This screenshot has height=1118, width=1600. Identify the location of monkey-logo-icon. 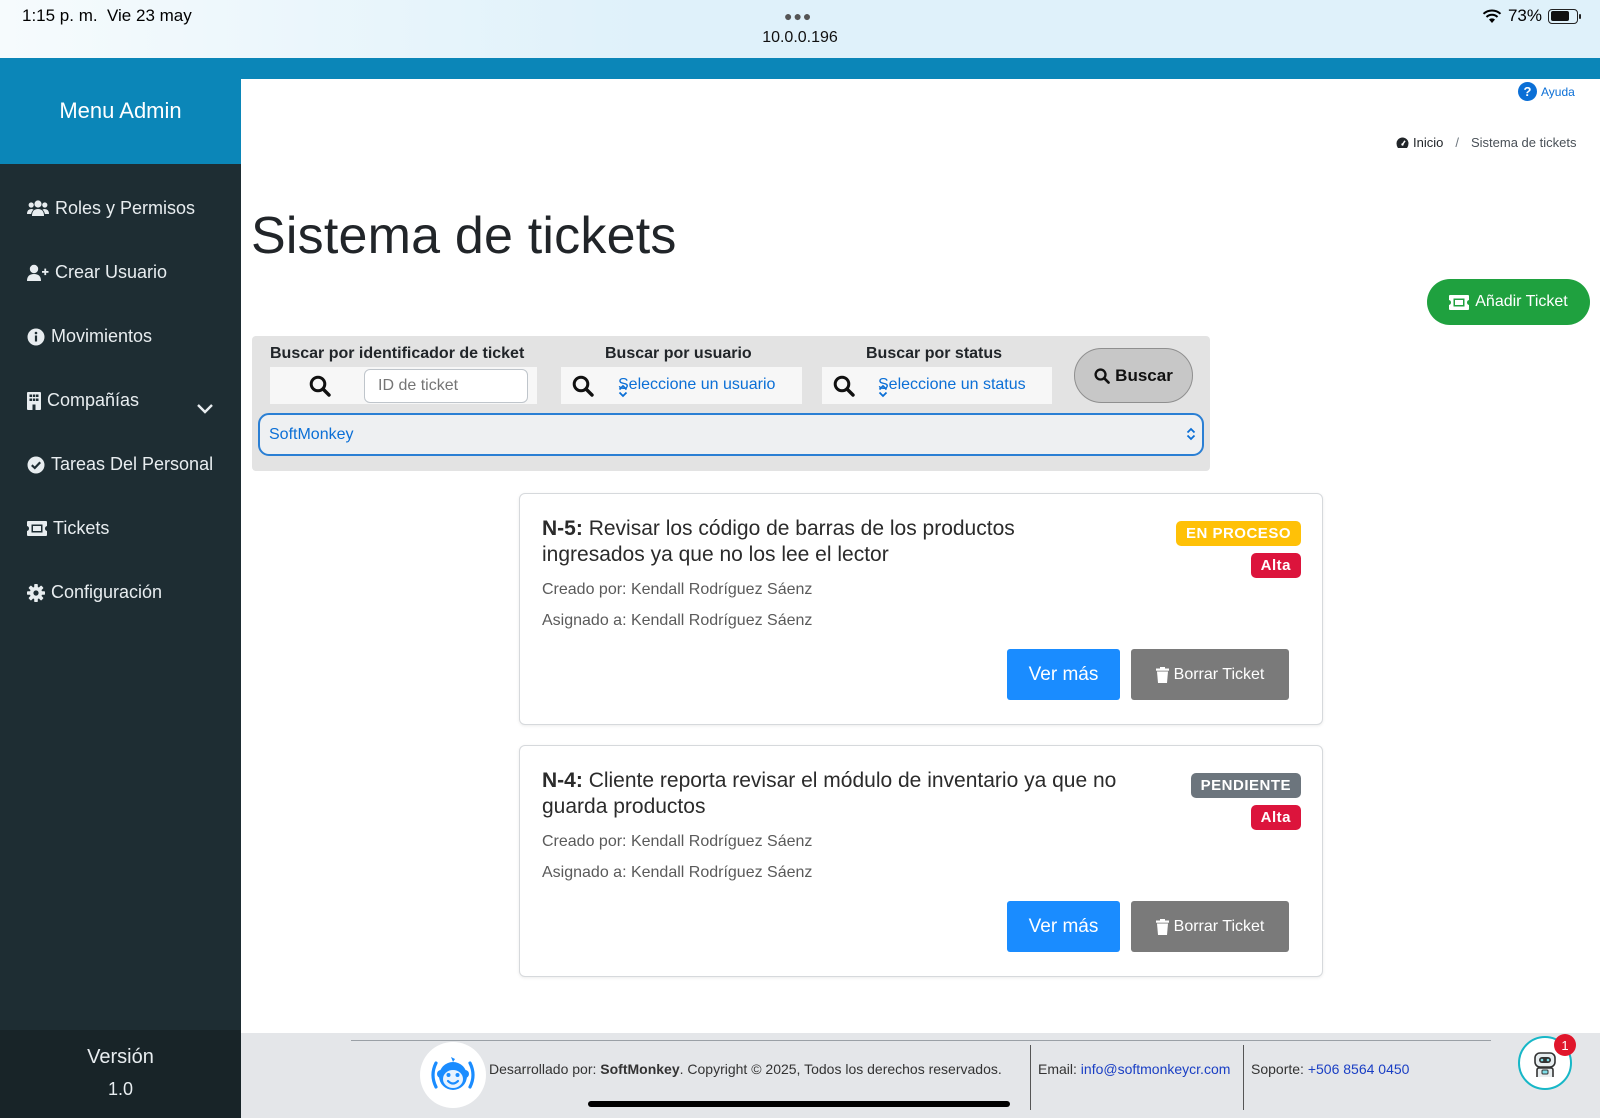
(453, 1073).